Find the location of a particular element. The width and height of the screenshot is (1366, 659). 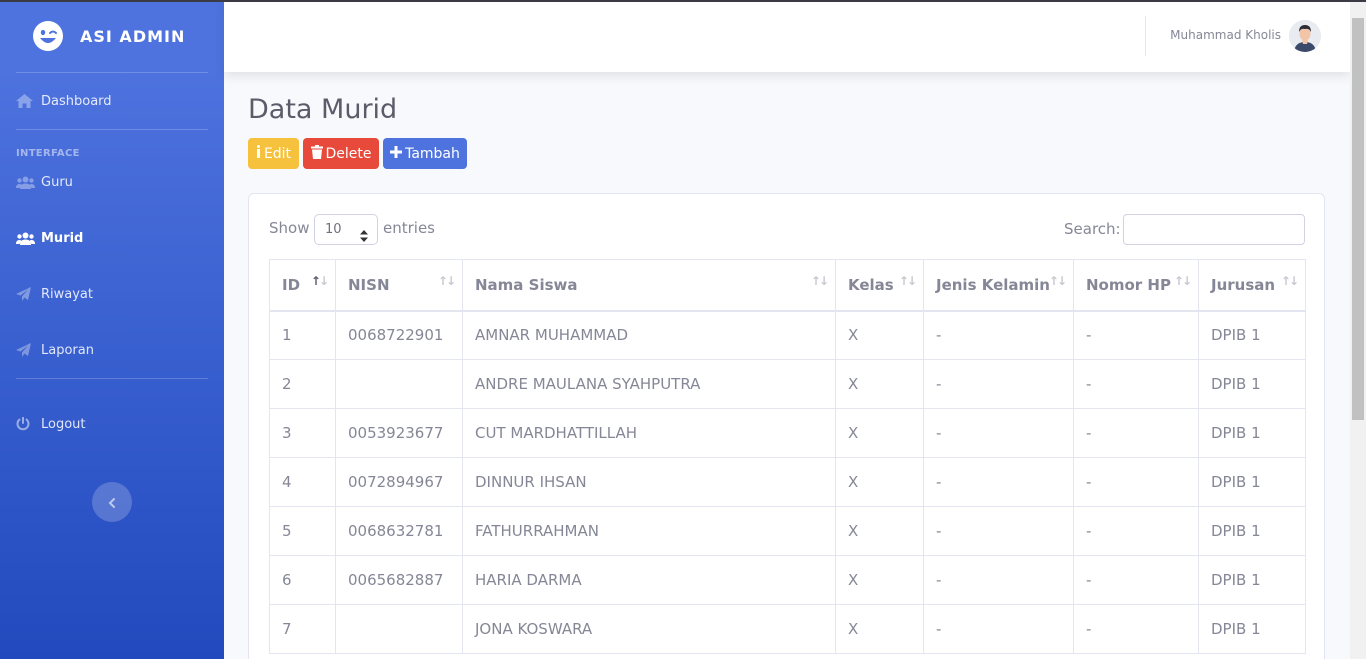

edit-button-label: Edit is located at coordinates (277, 153).